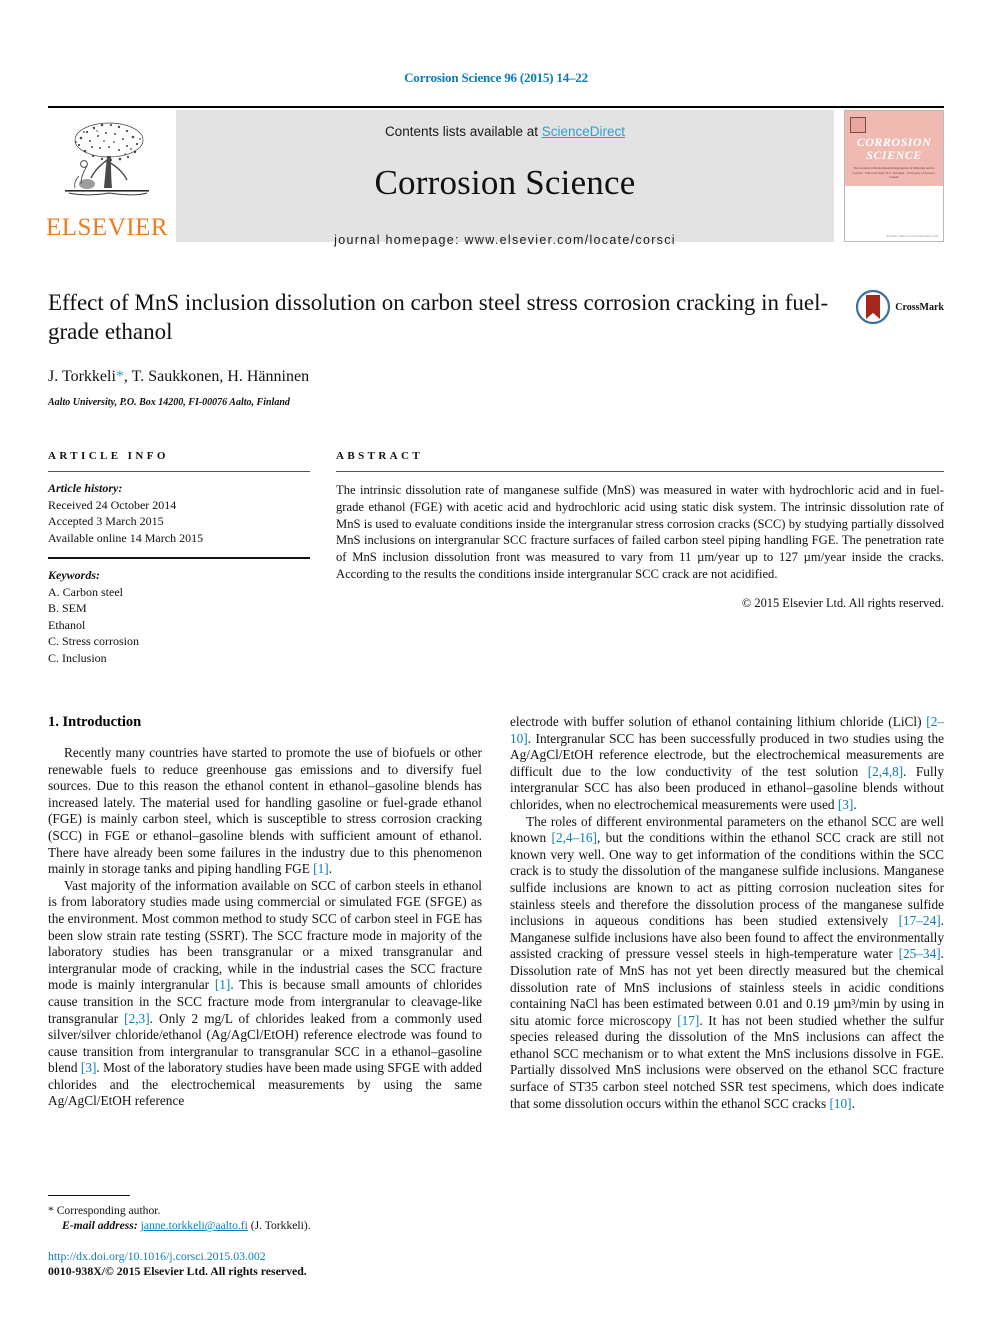  I want to click on citation-ref: [17], so click(688, 1020).